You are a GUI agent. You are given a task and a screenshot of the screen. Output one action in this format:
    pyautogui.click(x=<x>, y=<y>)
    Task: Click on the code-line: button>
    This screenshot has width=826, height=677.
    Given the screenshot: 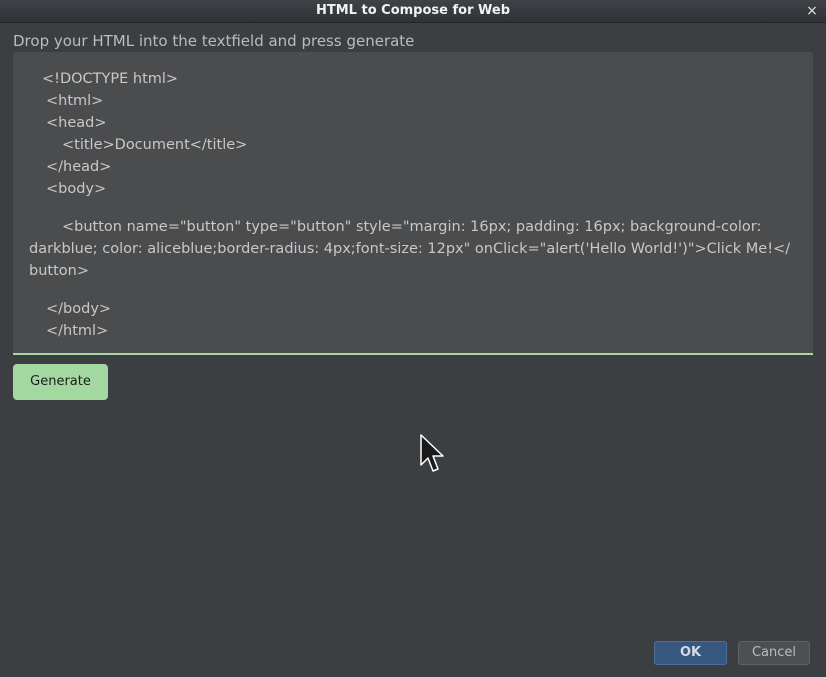 What is the action you would take?
    pyautogui.click(x=59, y=271)
    